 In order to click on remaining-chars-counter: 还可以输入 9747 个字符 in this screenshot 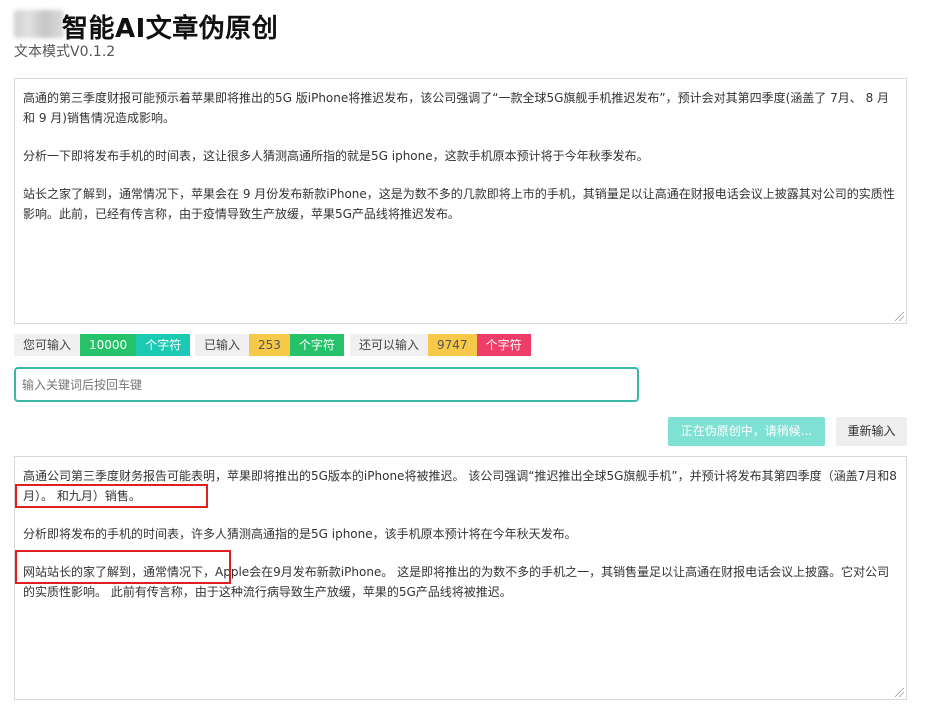, I will do `click(440, 345)`.